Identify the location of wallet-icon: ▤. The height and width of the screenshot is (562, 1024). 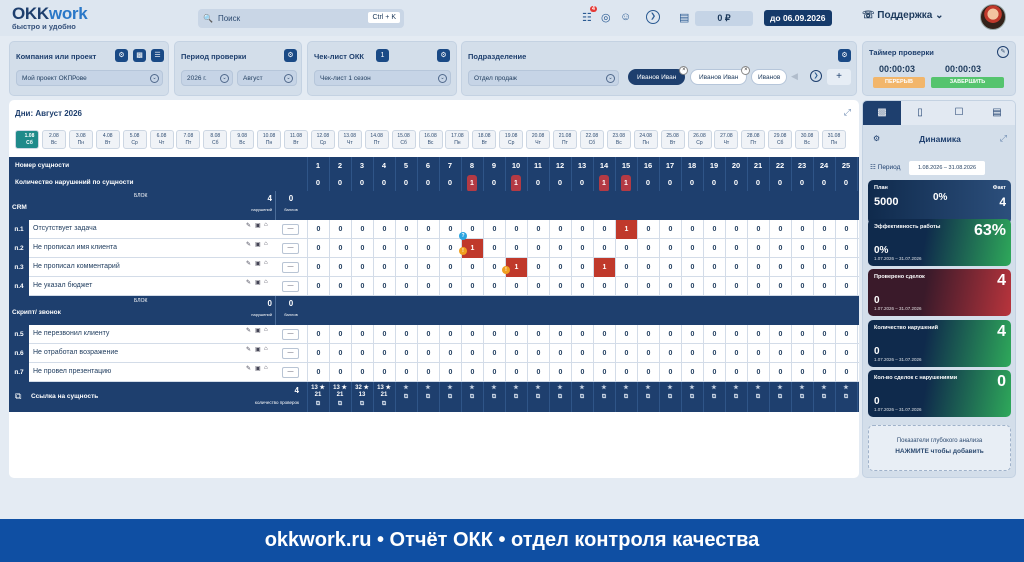
(684, 17).